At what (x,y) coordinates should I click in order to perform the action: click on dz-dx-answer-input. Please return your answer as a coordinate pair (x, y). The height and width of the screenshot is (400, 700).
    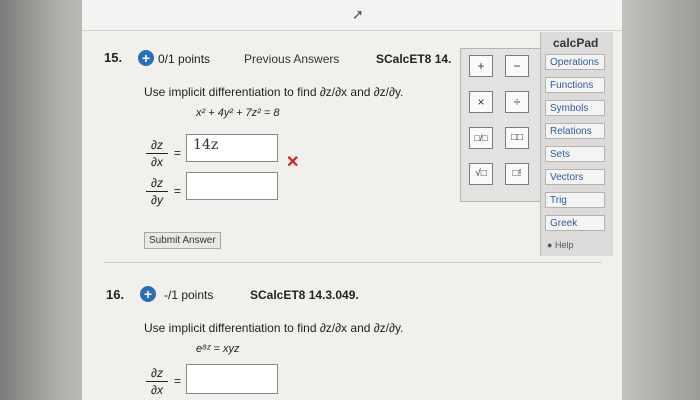
    Looking at the image, I should click on (232, 379).